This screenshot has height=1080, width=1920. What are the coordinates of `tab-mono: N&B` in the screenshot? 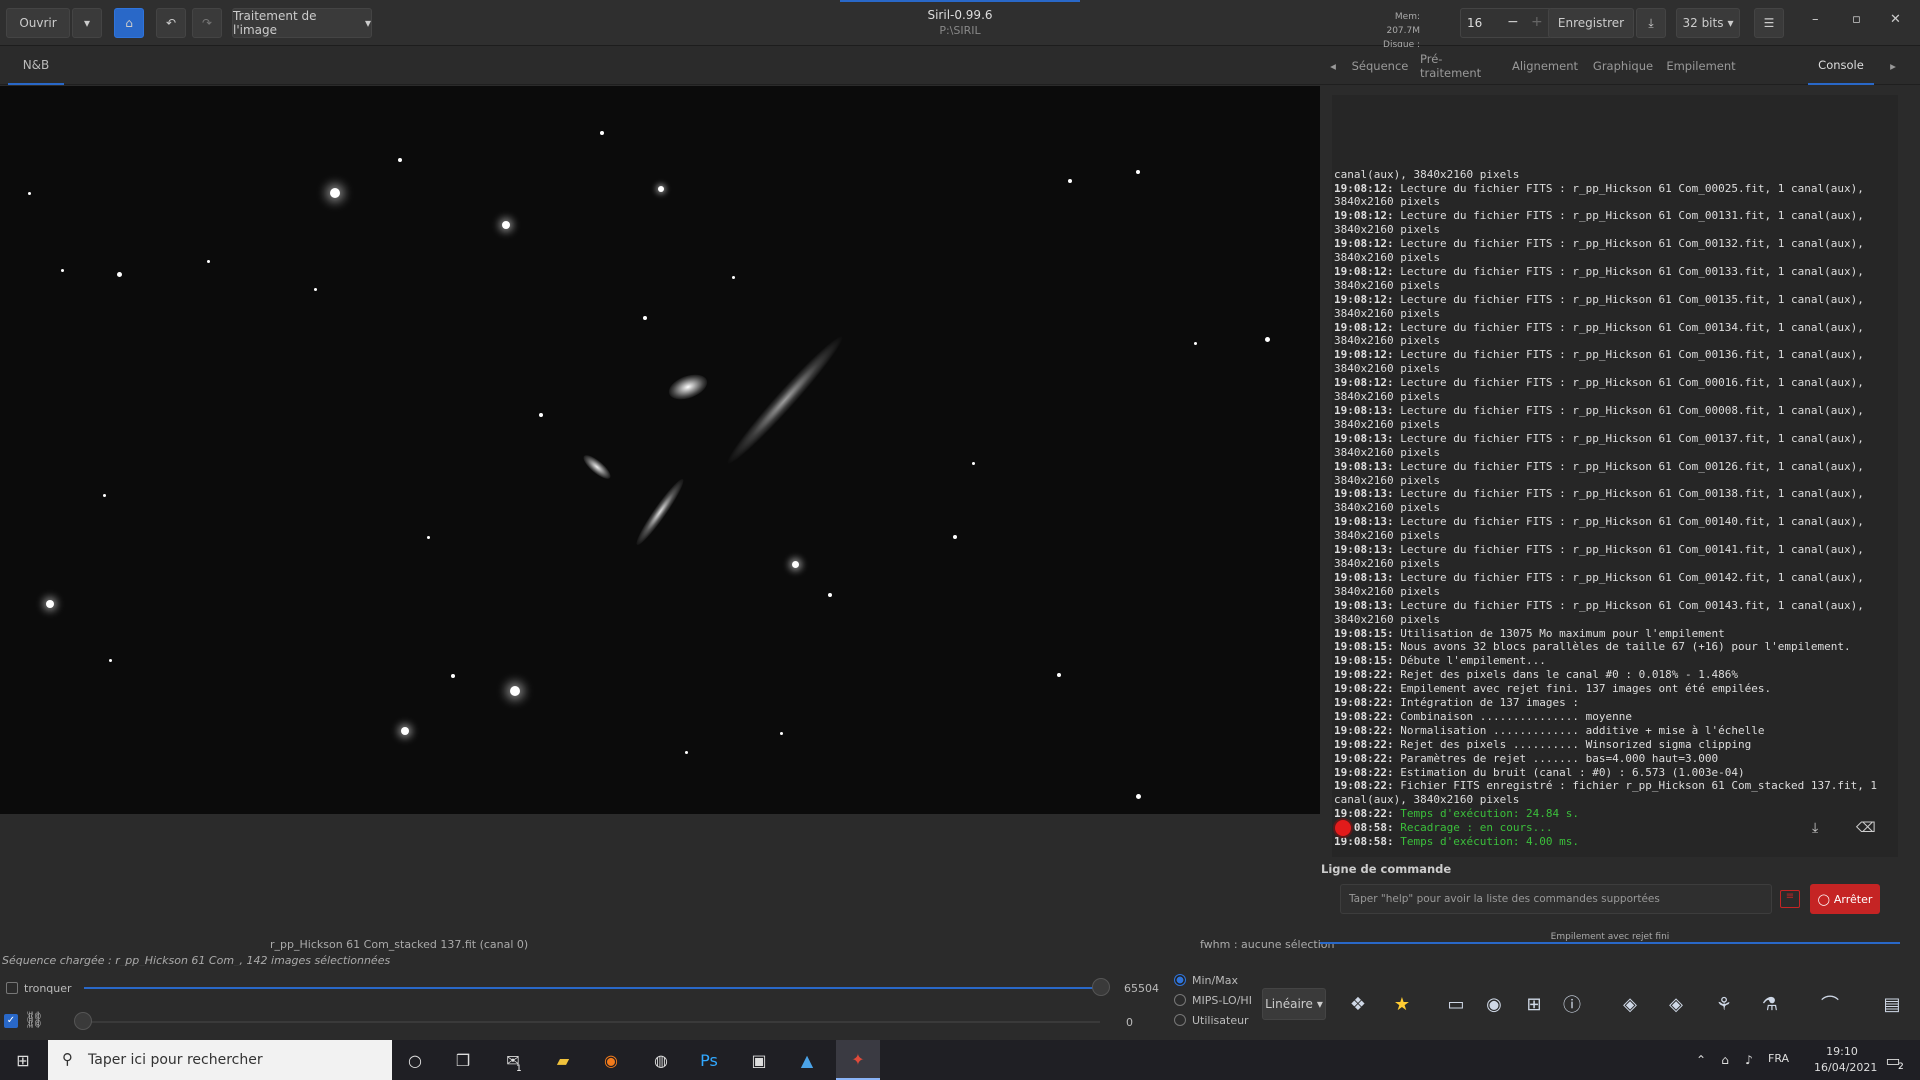 It's located at (36, 66).